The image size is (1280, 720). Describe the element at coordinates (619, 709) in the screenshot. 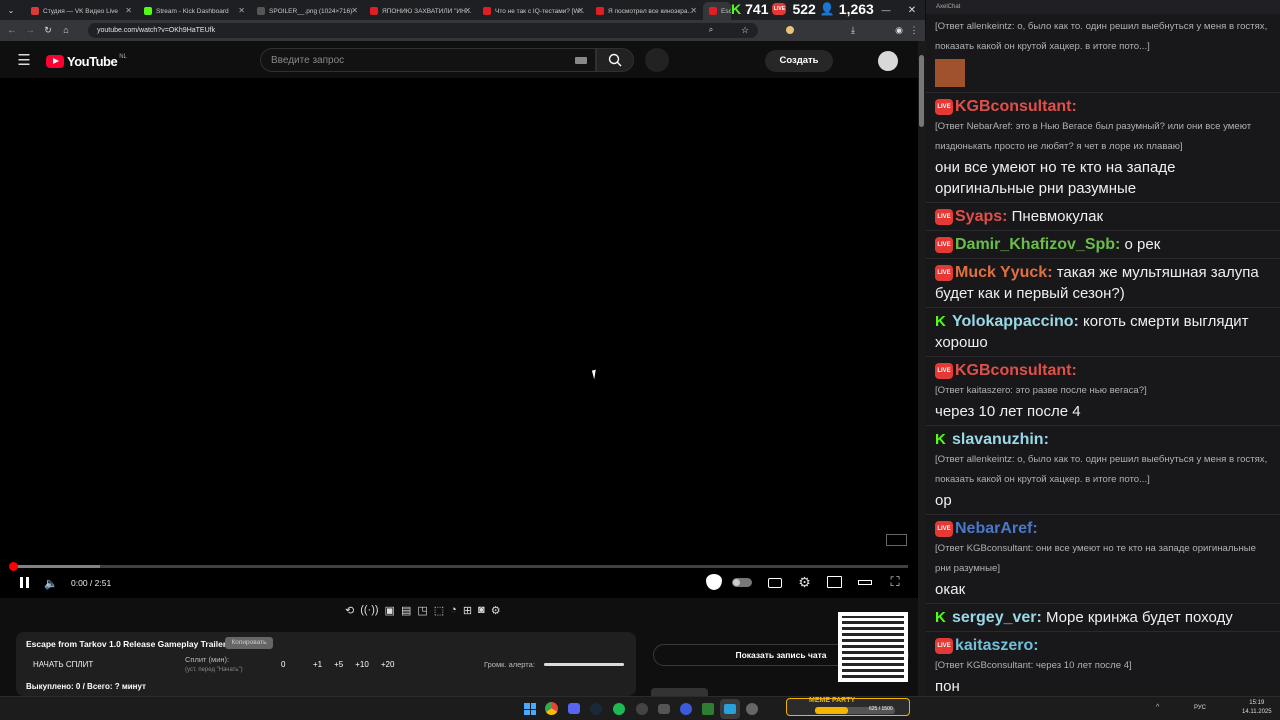

I see `spotify-icon` at that location.